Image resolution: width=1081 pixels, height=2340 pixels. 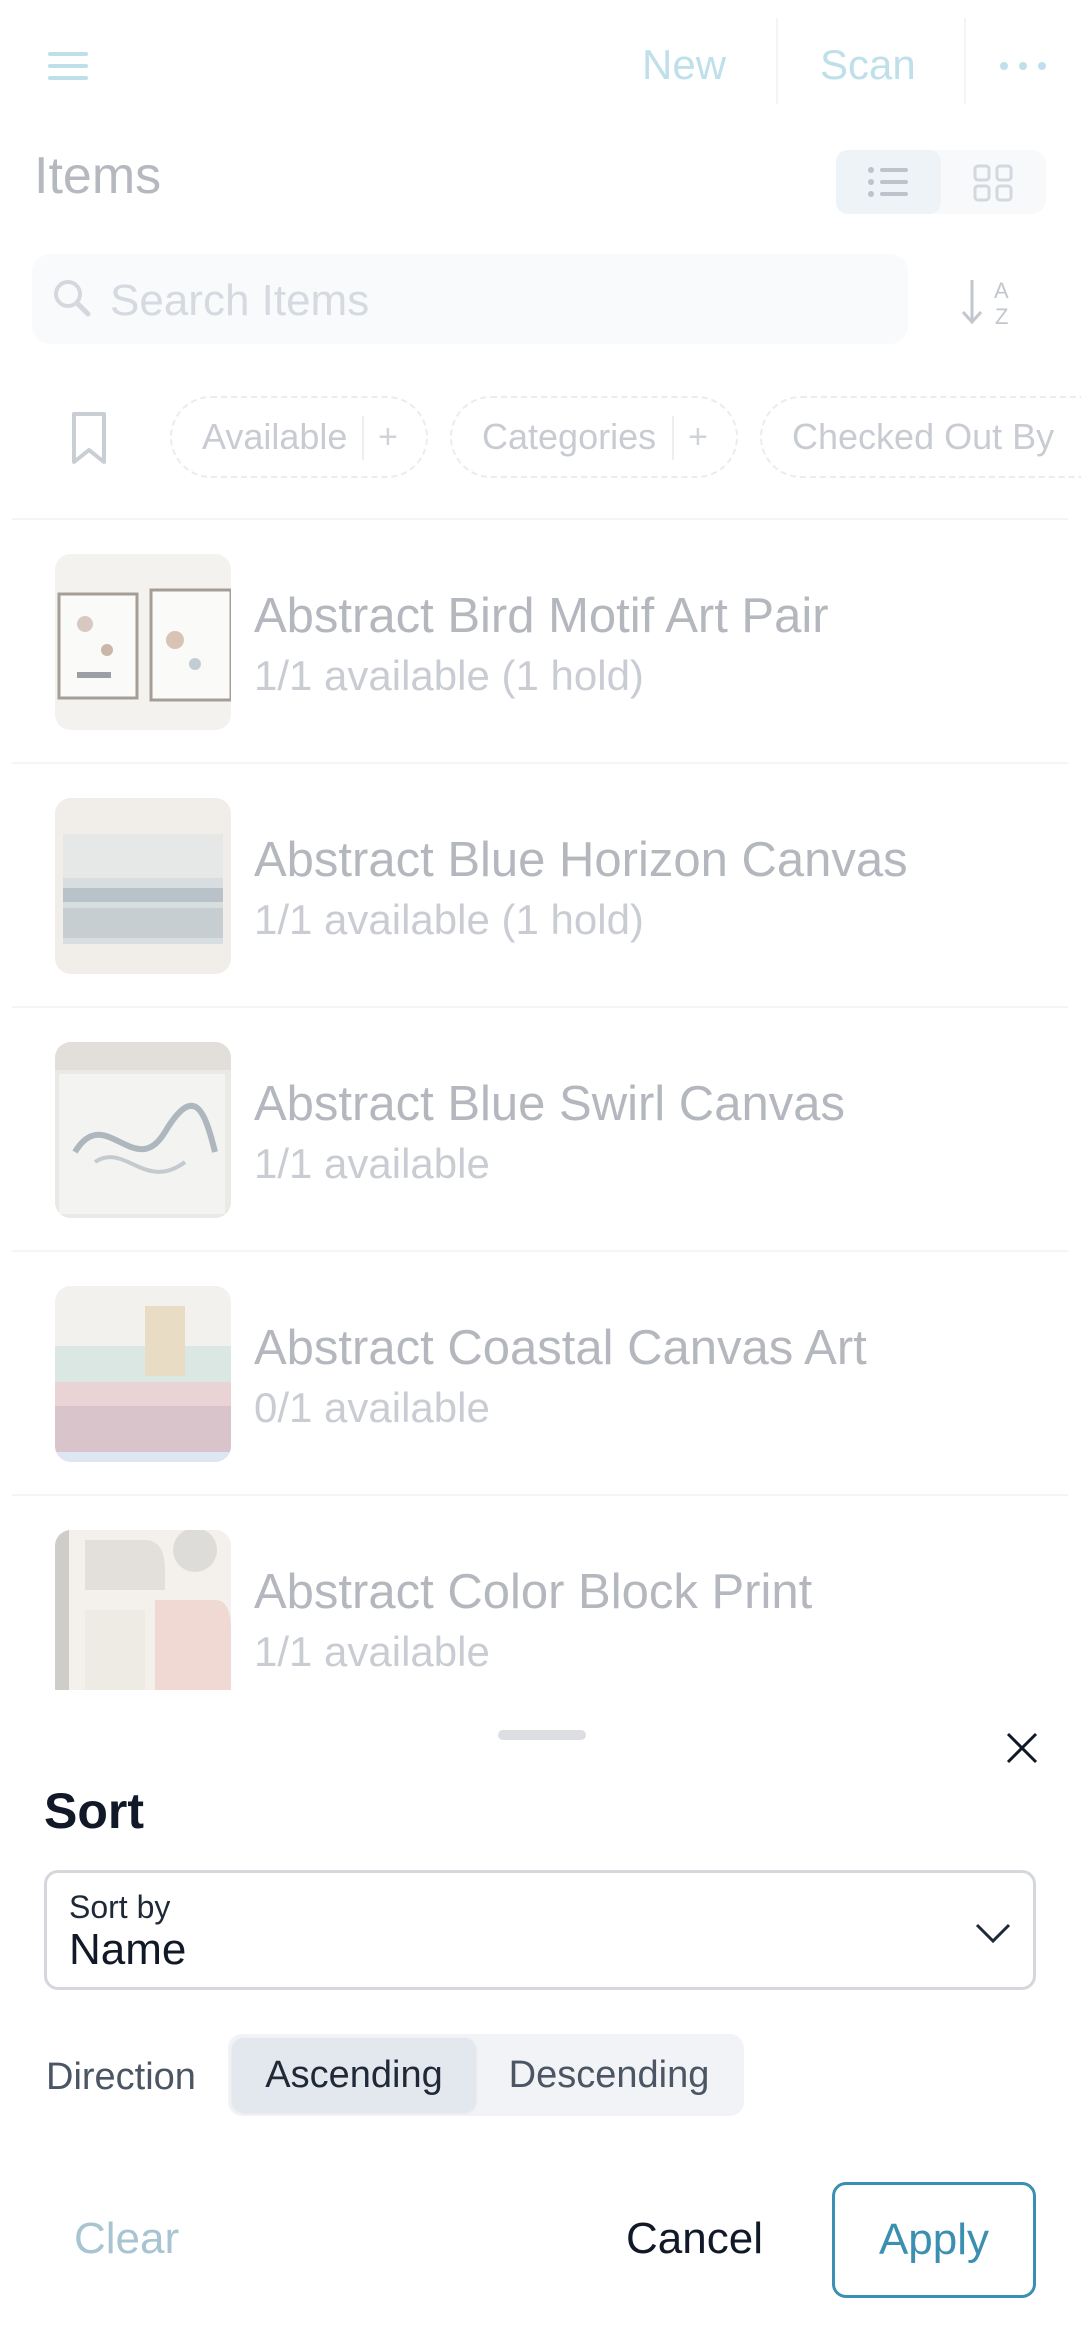 What do you see at coordinates (1023, 65) in the screenshot?
I see `more-horizontal-icon` at bounding box center [1023, 65].